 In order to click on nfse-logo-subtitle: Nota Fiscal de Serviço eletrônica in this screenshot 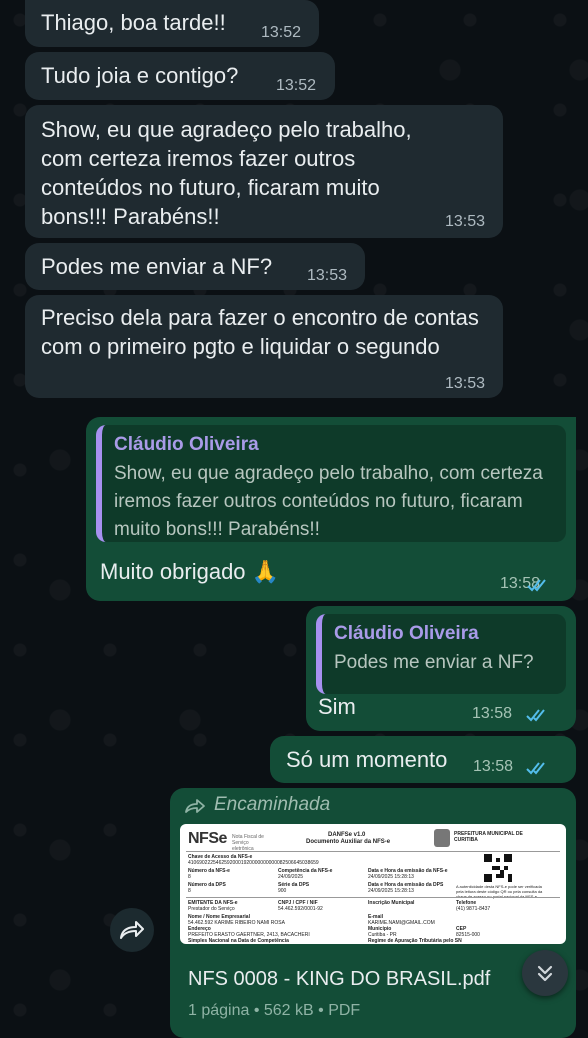, I will do `click(248, 843)`.